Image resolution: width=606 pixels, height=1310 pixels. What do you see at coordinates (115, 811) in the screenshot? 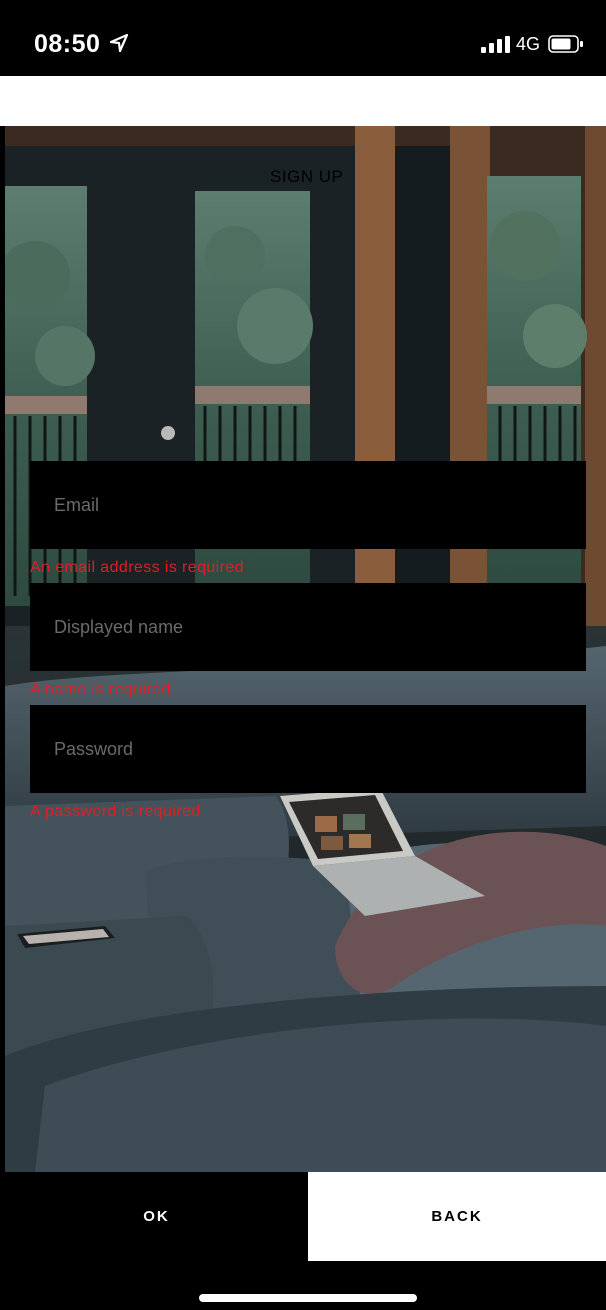
I see `password-error-message: A password is required` at bounding box center [115, 811].